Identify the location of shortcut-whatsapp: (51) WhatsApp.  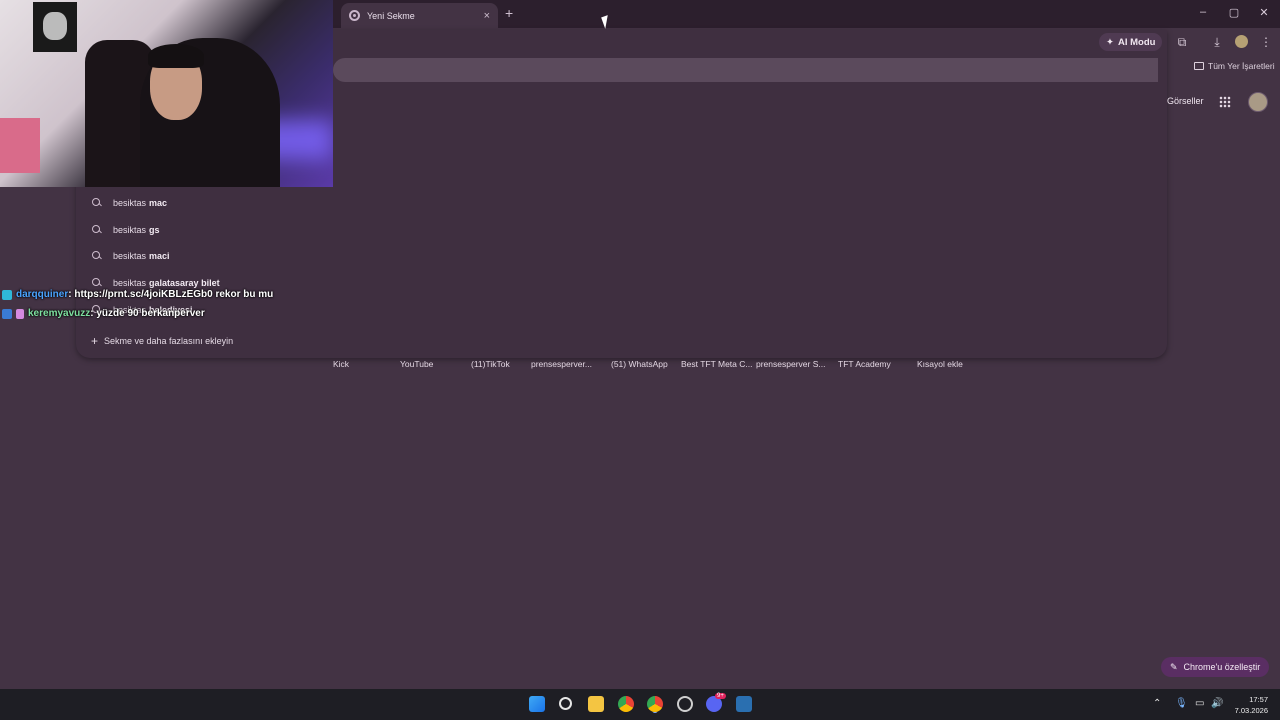
(639, 364).